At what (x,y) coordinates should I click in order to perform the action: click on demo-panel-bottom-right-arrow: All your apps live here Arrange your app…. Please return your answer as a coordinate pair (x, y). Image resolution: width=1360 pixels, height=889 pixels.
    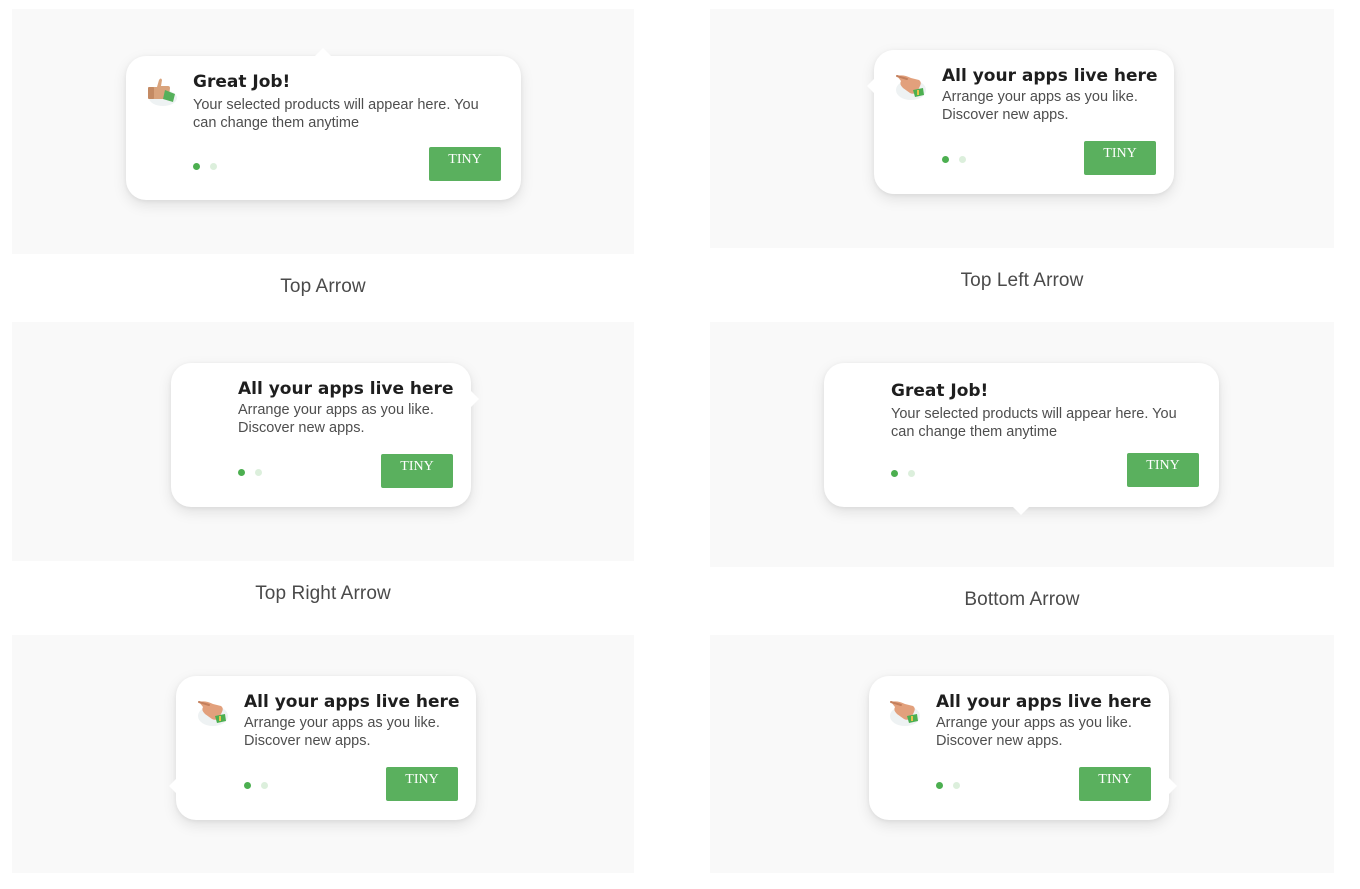
    Looking at the image, I should click on (1022, 754).